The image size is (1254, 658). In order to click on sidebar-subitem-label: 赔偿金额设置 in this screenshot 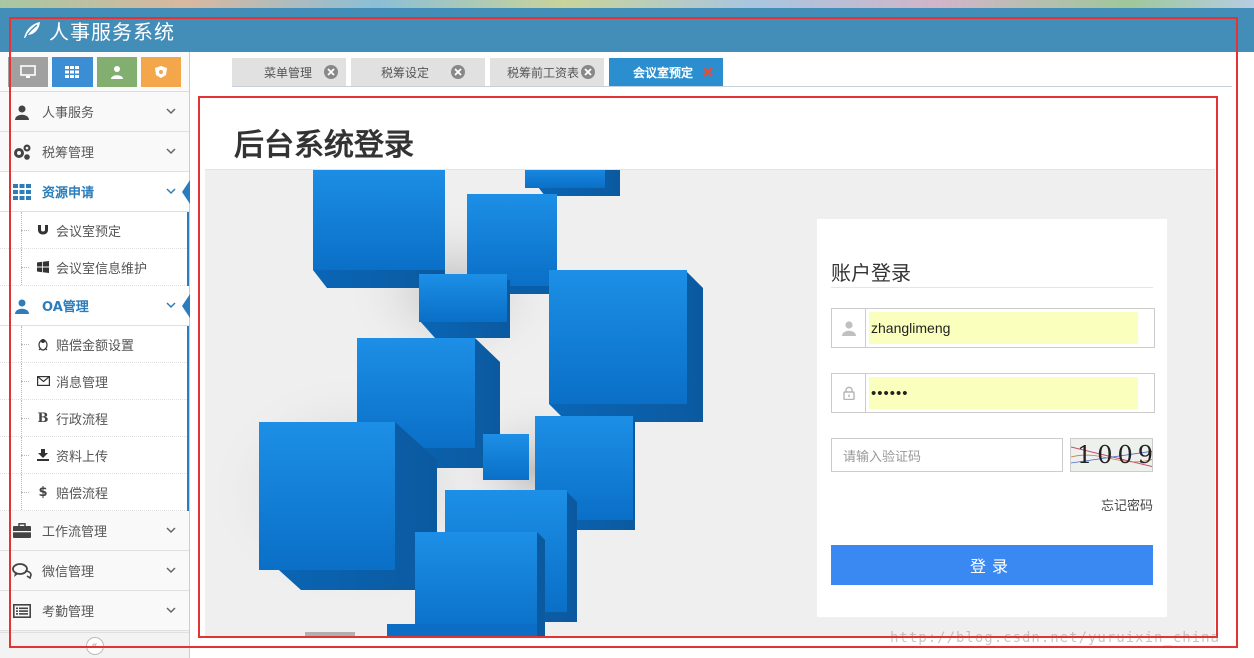, I will do `click(95, 346)`.